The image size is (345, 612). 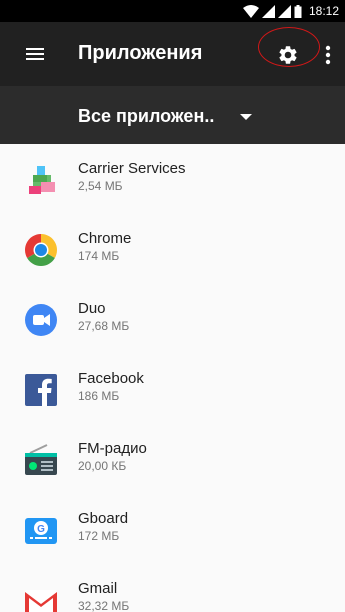 I want to click on carrier-services-icon, so click(x=41, y=180).